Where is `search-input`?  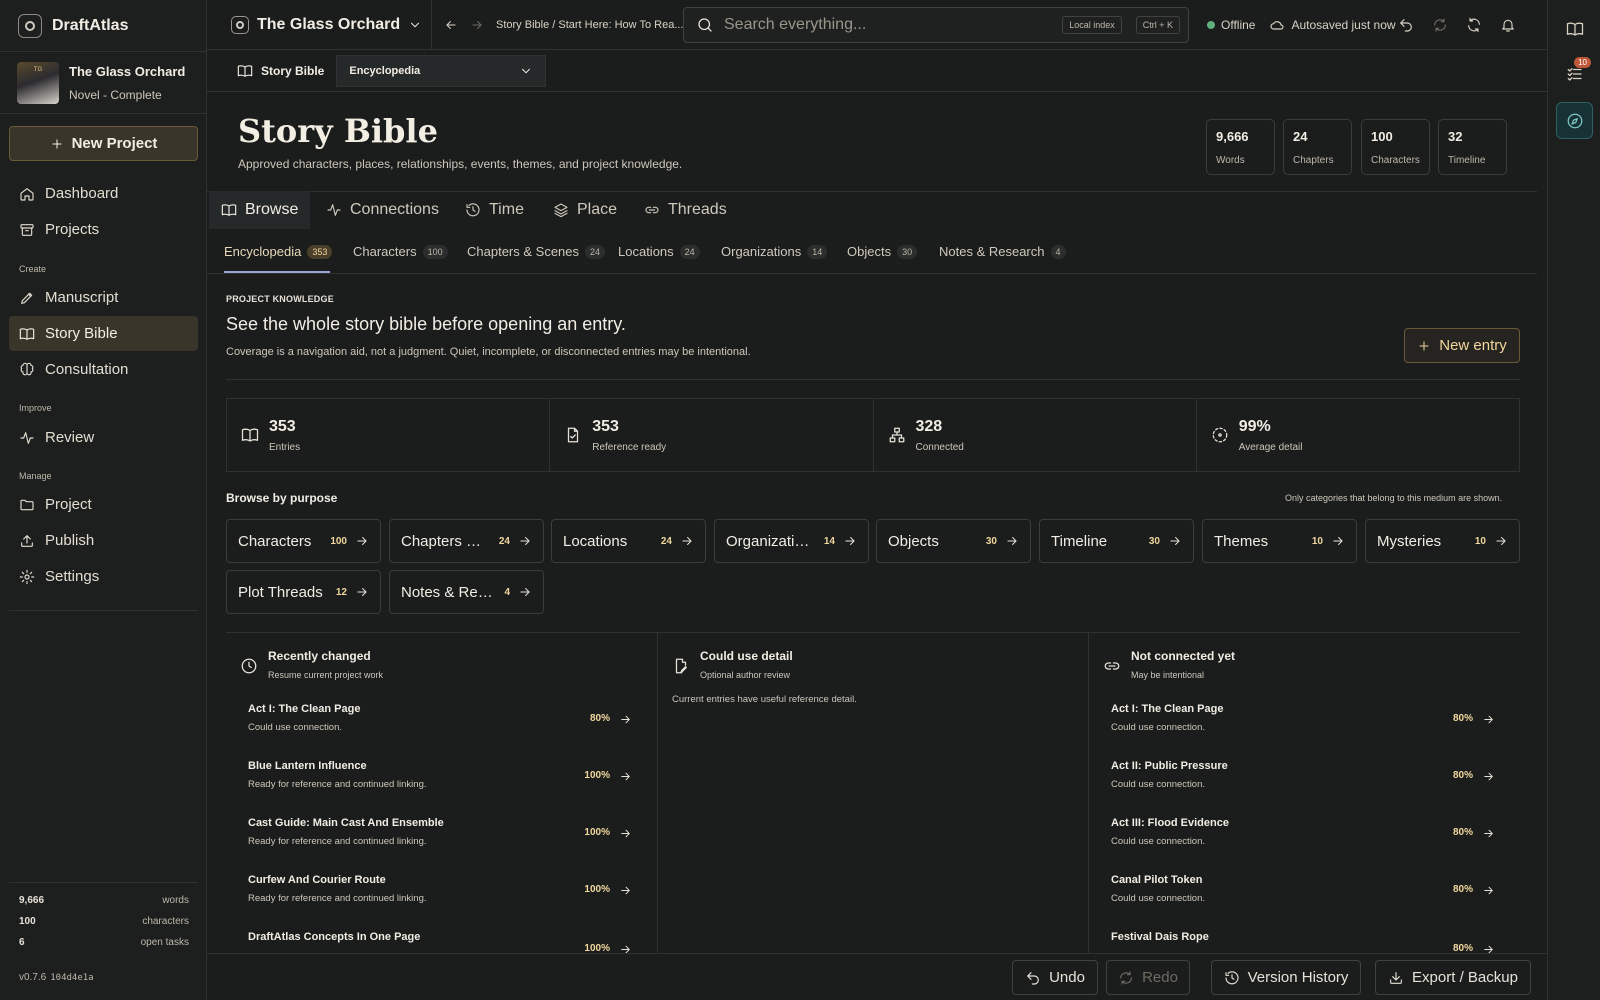 search-input is located at coordinates (888, 25).